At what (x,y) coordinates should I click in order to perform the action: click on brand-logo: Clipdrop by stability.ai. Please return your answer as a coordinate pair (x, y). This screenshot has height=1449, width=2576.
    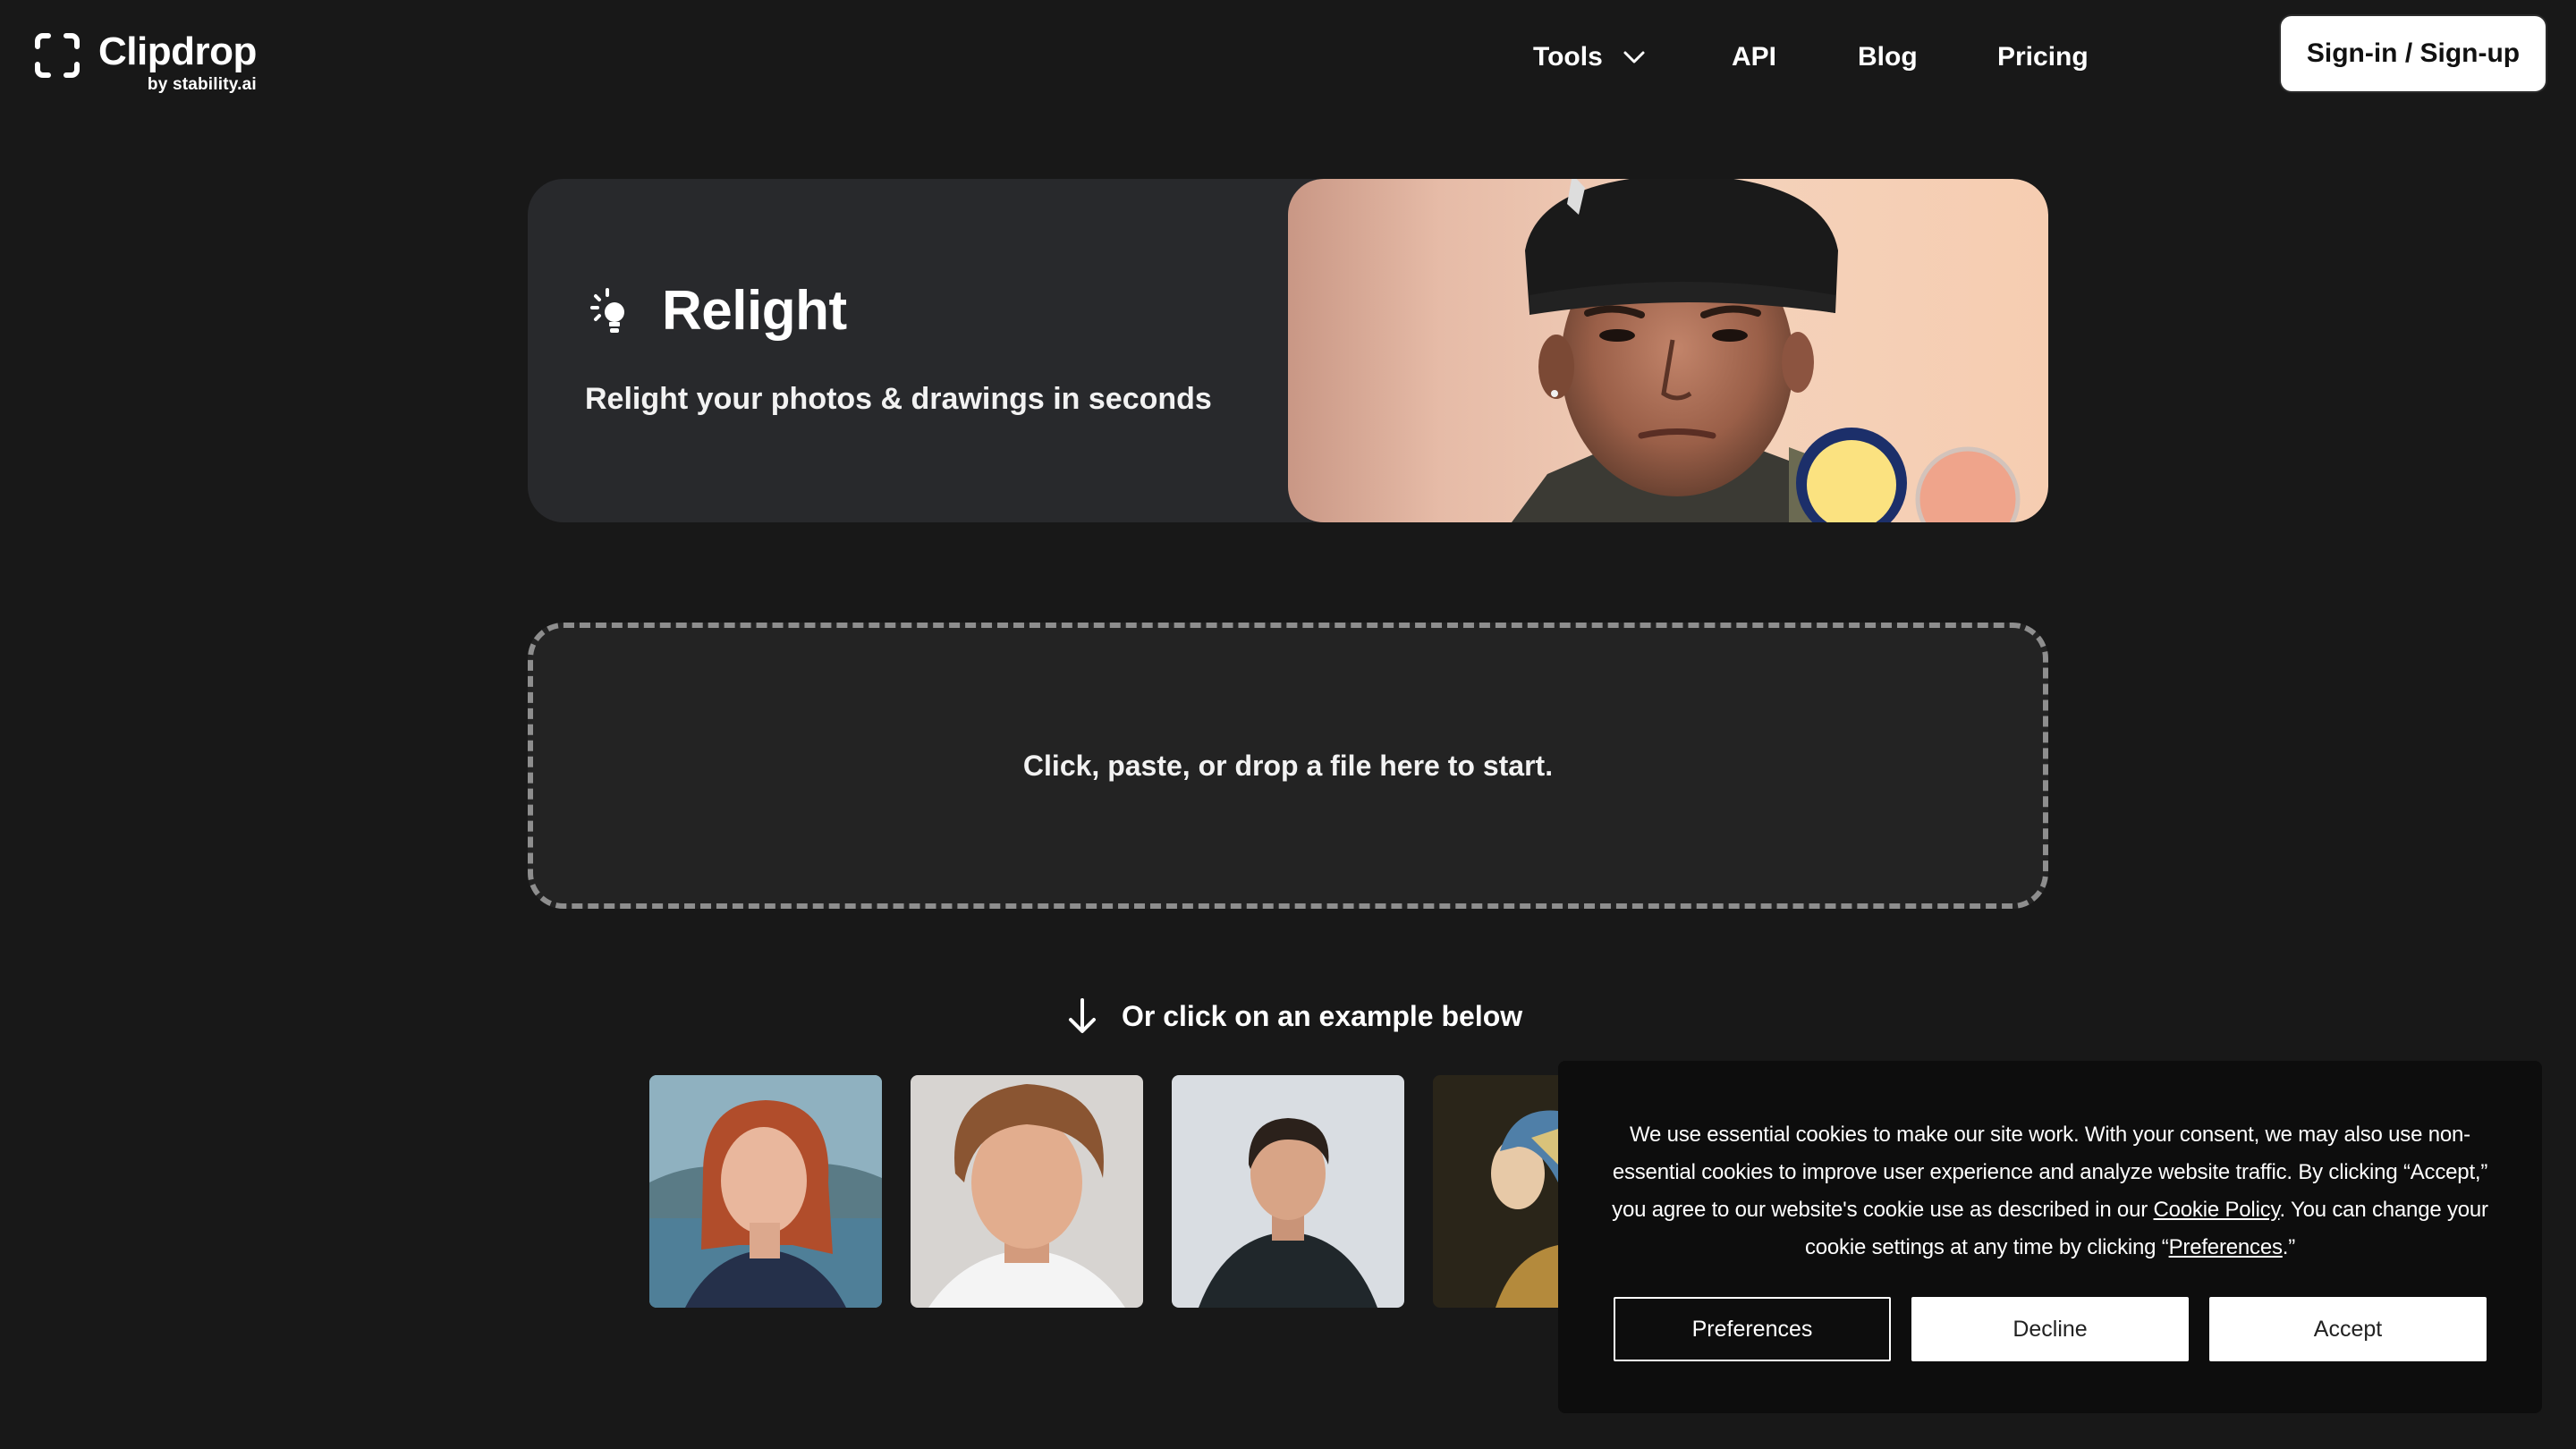
    Looking at the image, I should click on (145, 62).